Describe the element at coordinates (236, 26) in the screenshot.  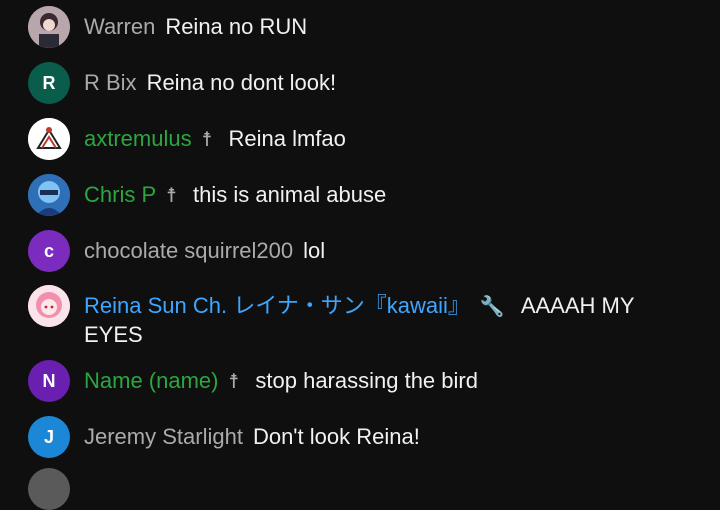
I see `message-text: Reina no RUN` at that location.